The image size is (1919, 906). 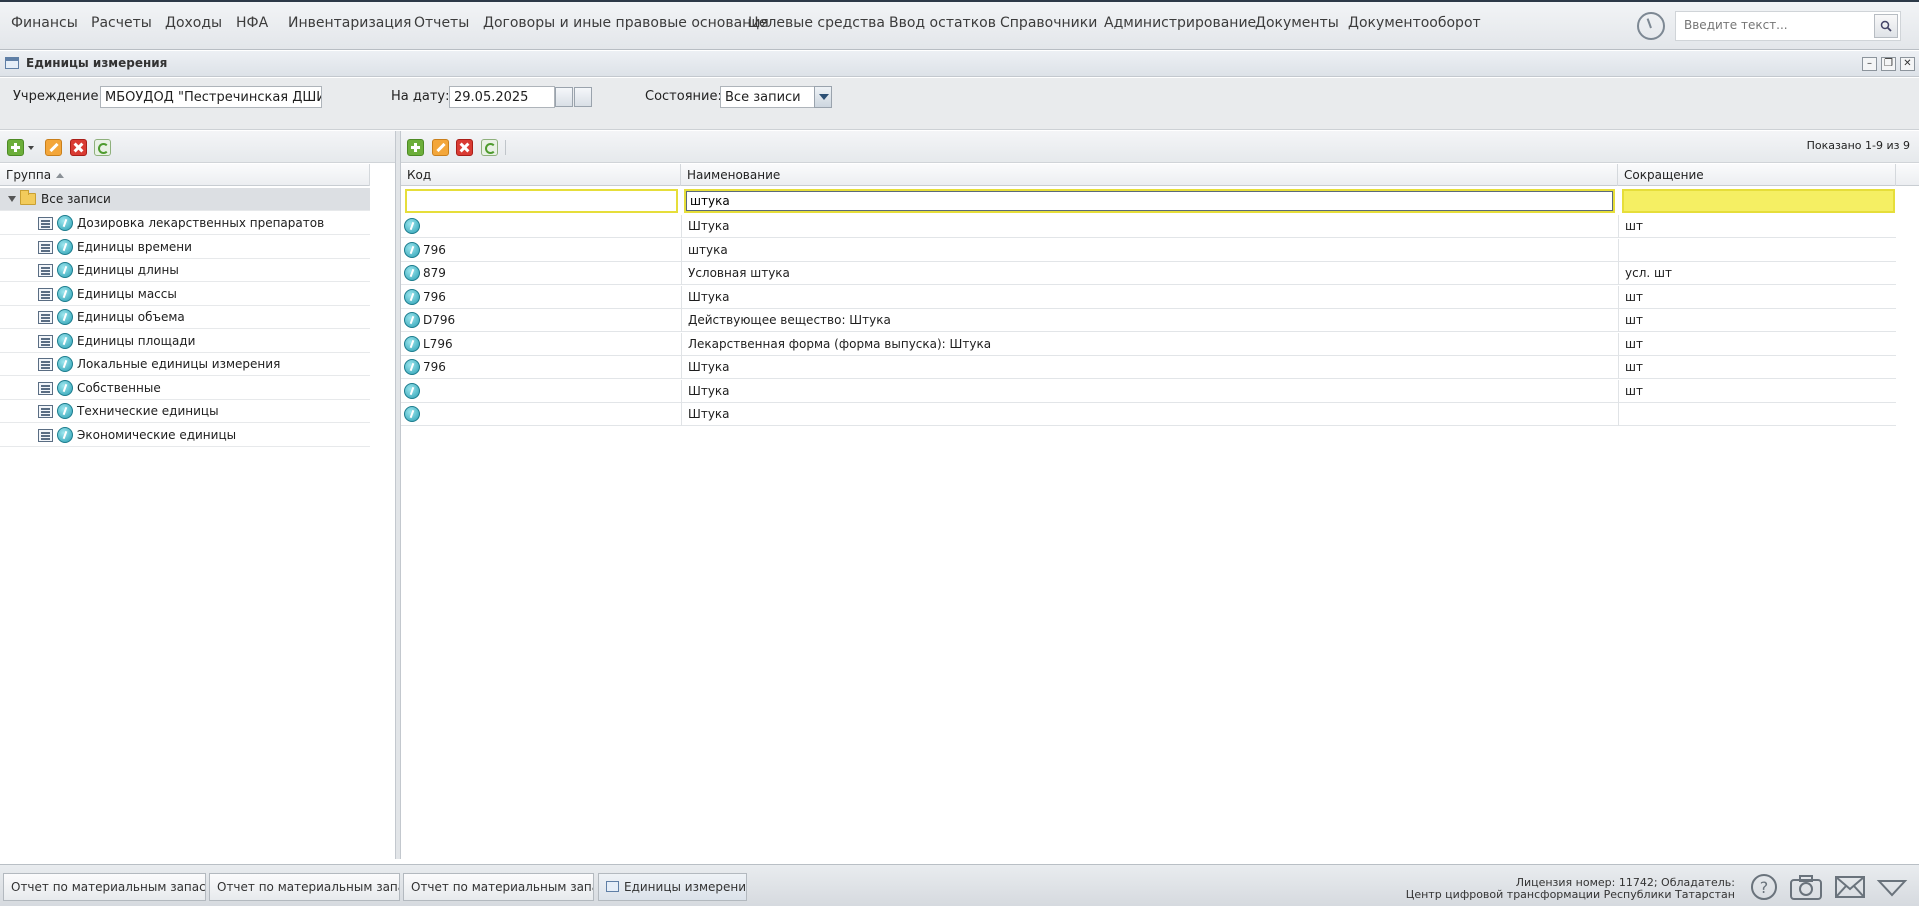 What do you see at coordinates (1648, 273) in the screenshot?
I see `cell-short: усл. шт` at bounding box center [1648, 273].